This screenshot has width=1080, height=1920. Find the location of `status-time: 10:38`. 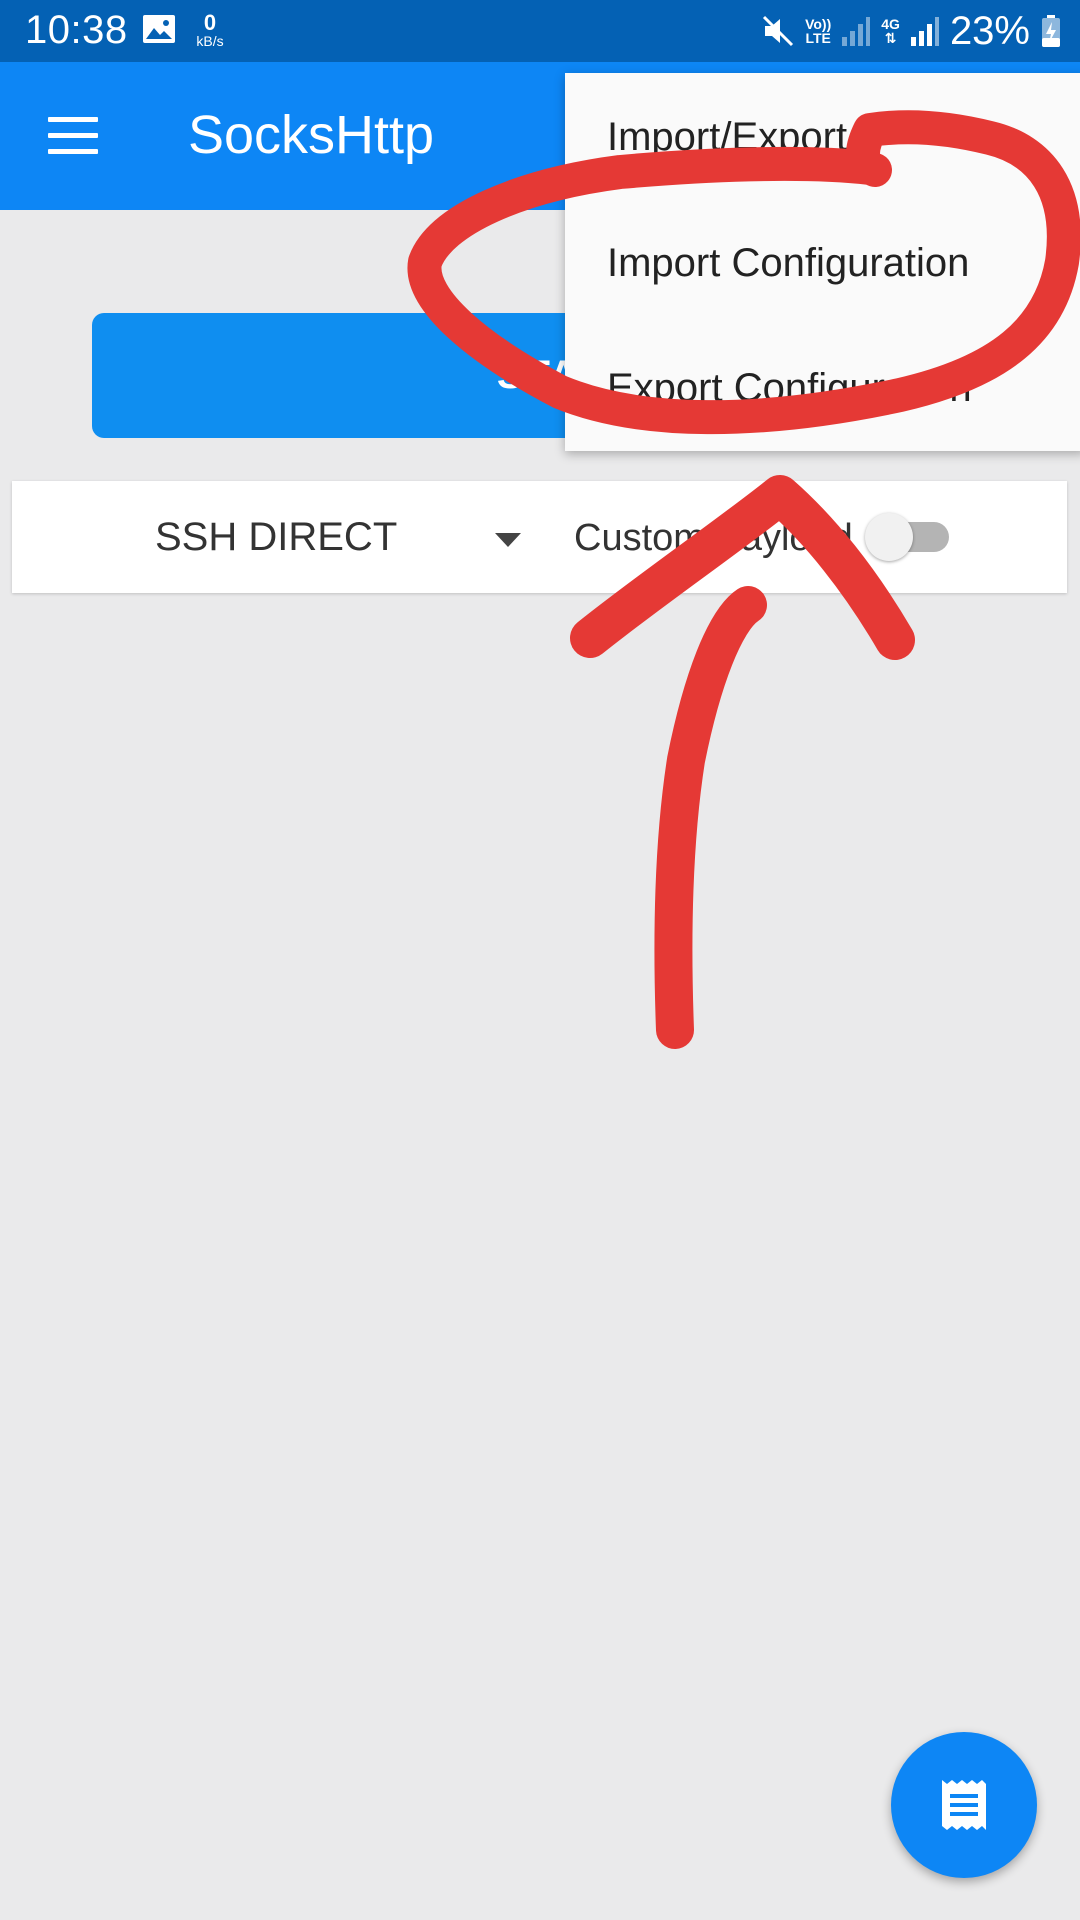

status-time: 10:38 is located at coordinates (76, 30).